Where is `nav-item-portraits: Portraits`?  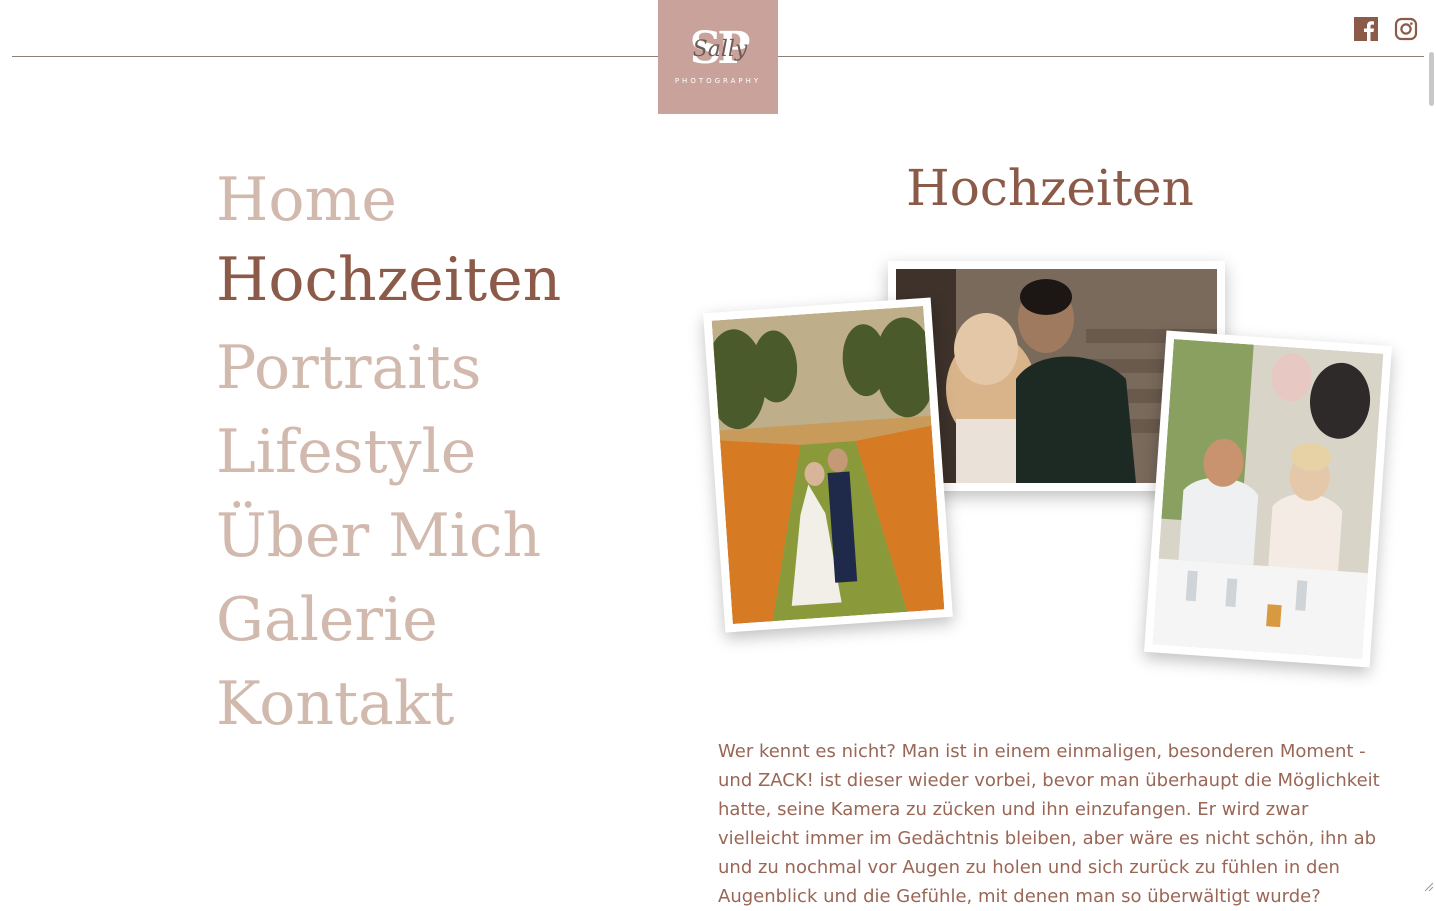
nav-item-portraits: Portraits is located at coordinates (348, 368).